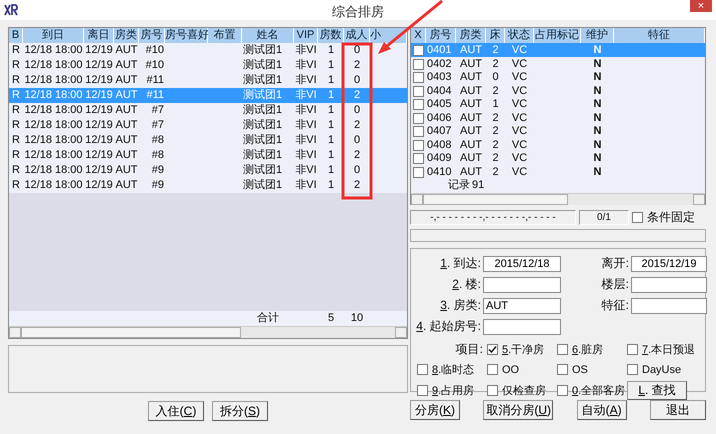  Describe the element at coordinates (522, 306) in the screenshot. I see `input-field: AUT` at that location.